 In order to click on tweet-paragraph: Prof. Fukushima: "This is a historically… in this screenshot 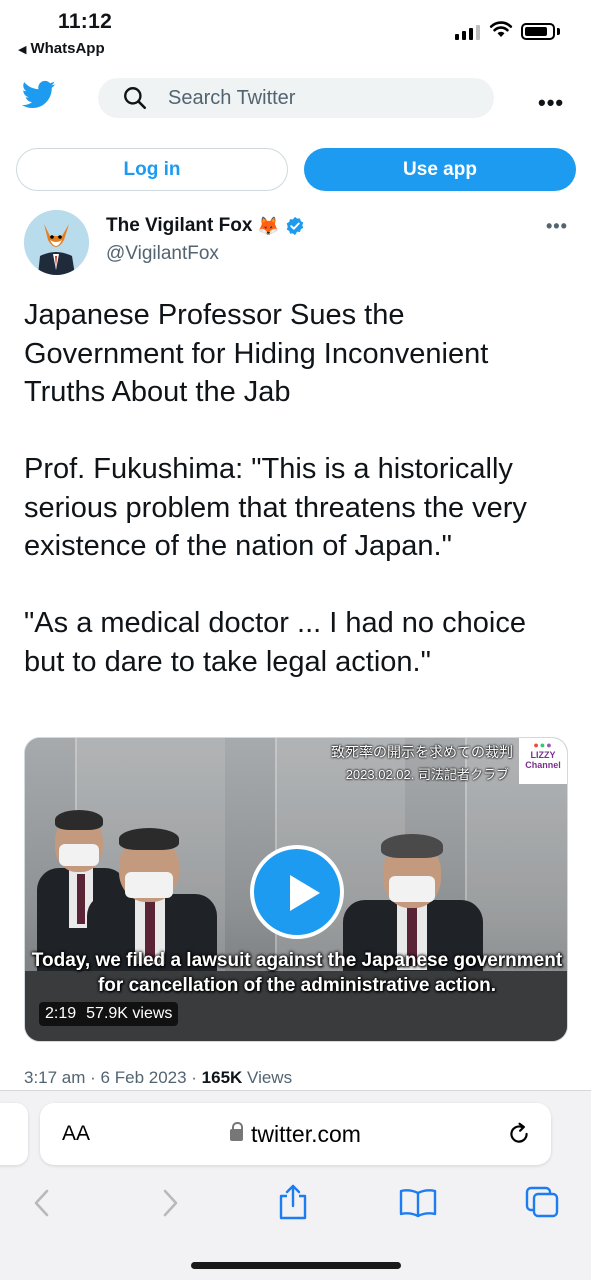, I will do `click(275, 507)`.